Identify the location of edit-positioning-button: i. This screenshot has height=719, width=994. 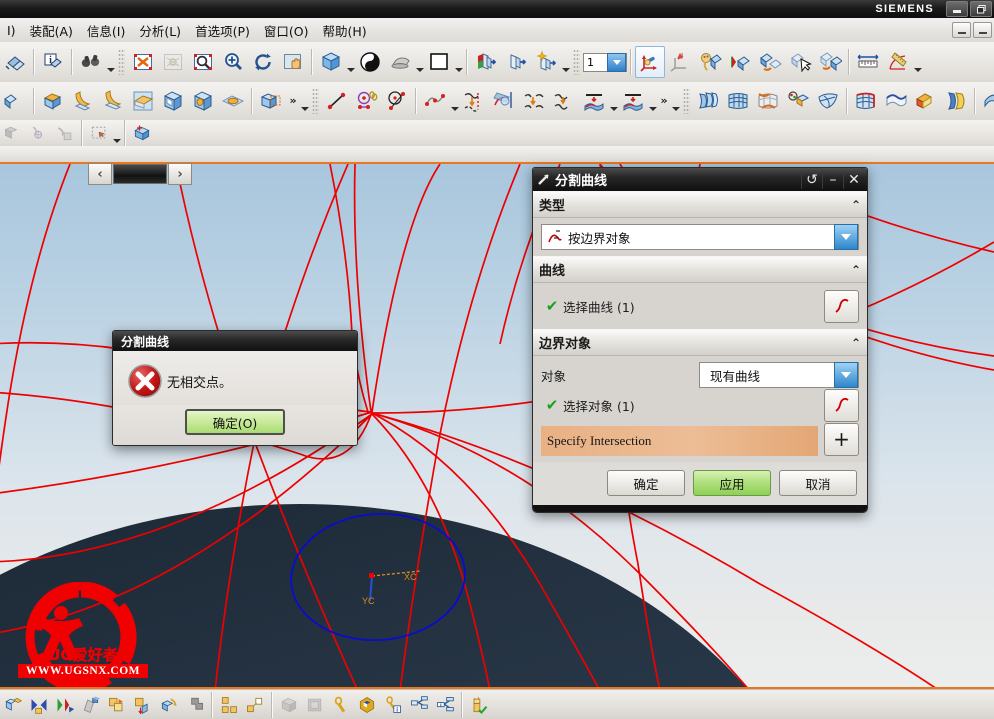
(393, 705).